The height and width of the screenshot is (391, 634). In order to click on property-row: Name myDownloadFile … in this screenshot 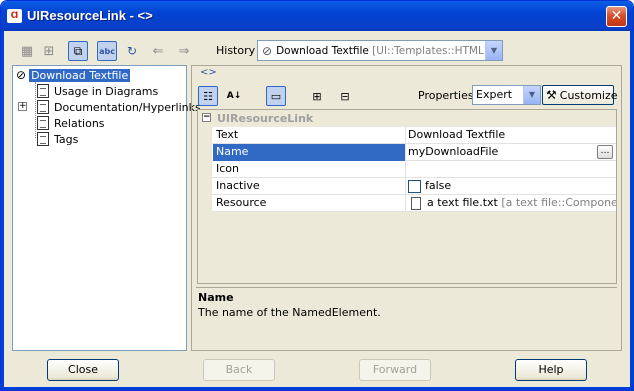, I will do `click(407, 152)`.